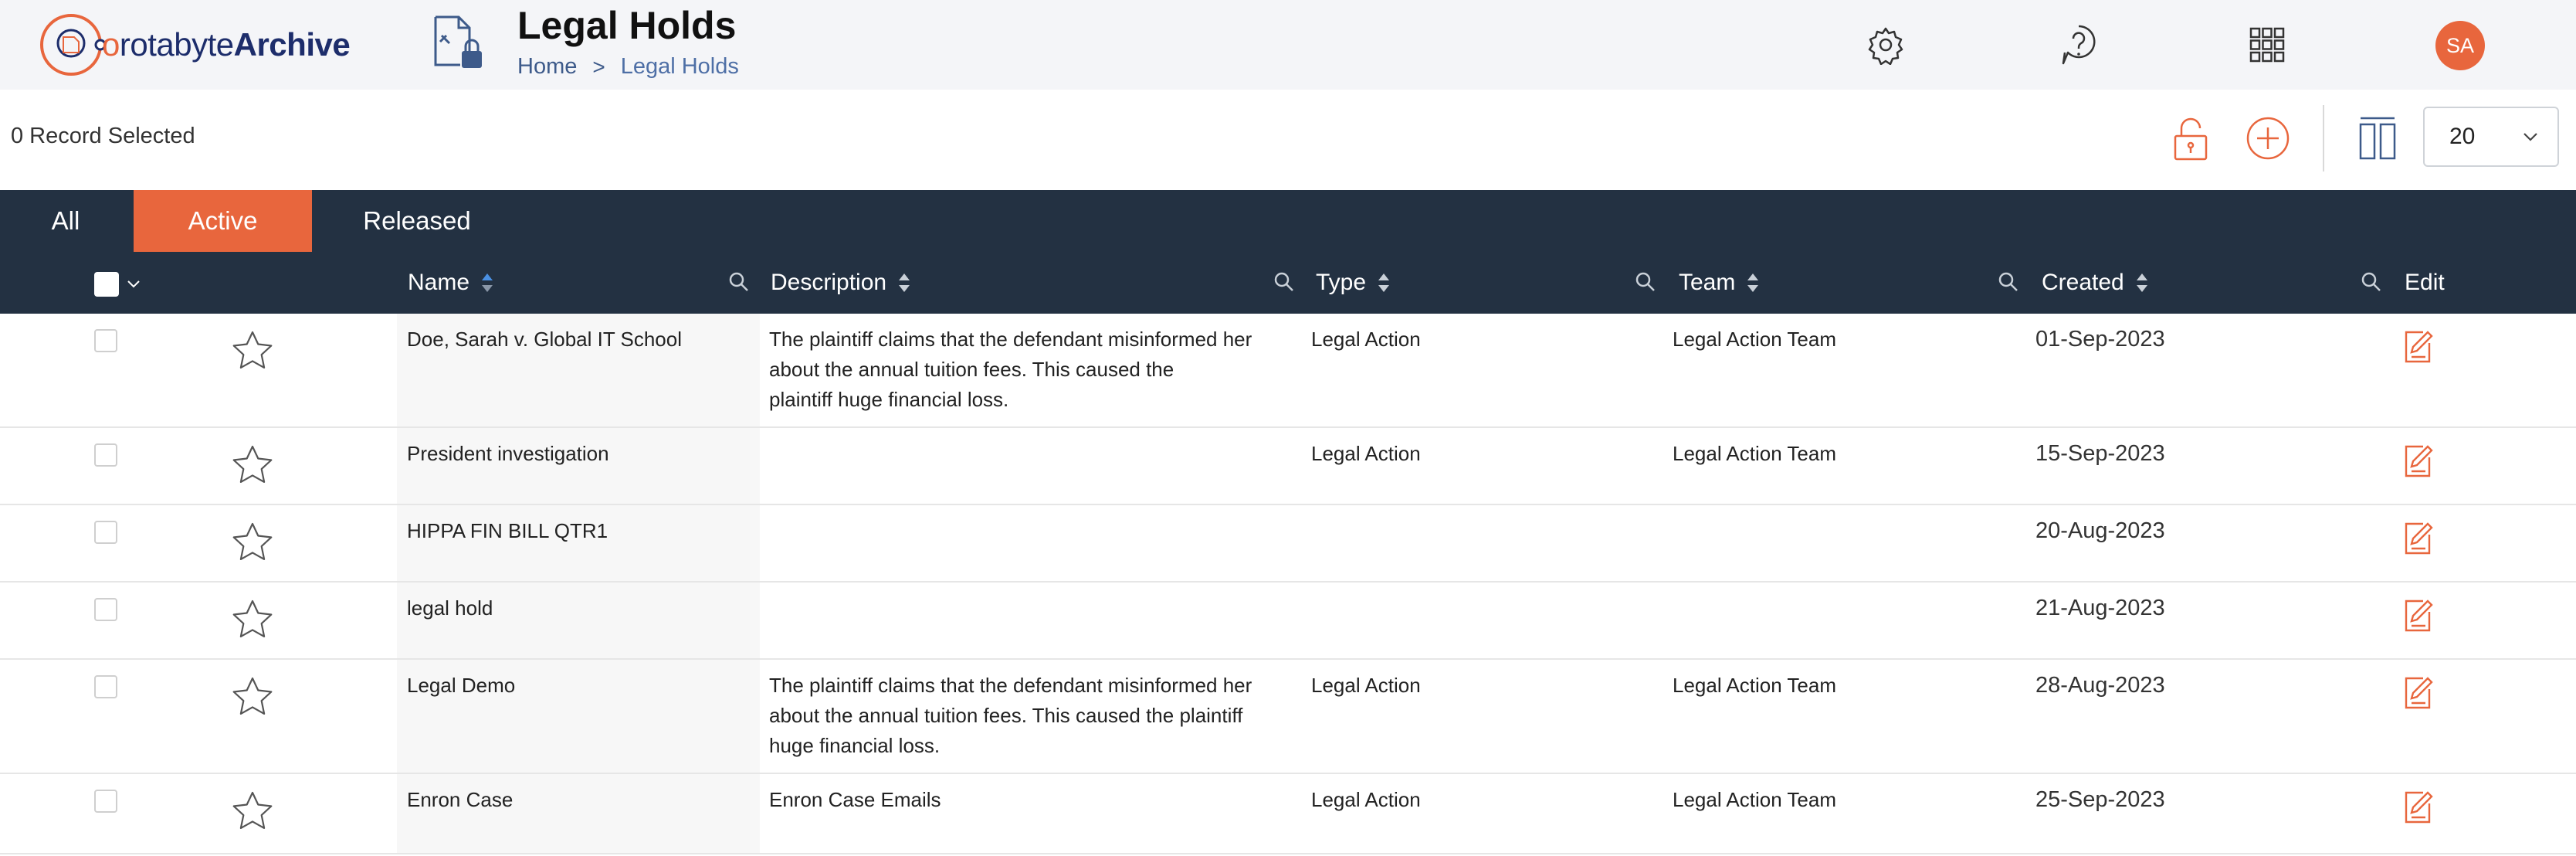 This screenshot has width=2576, height=856. What do you see at coordinates (2191, 138) in the screenshot?
I see `unlock-icon` at bounding box center [2191, 138].